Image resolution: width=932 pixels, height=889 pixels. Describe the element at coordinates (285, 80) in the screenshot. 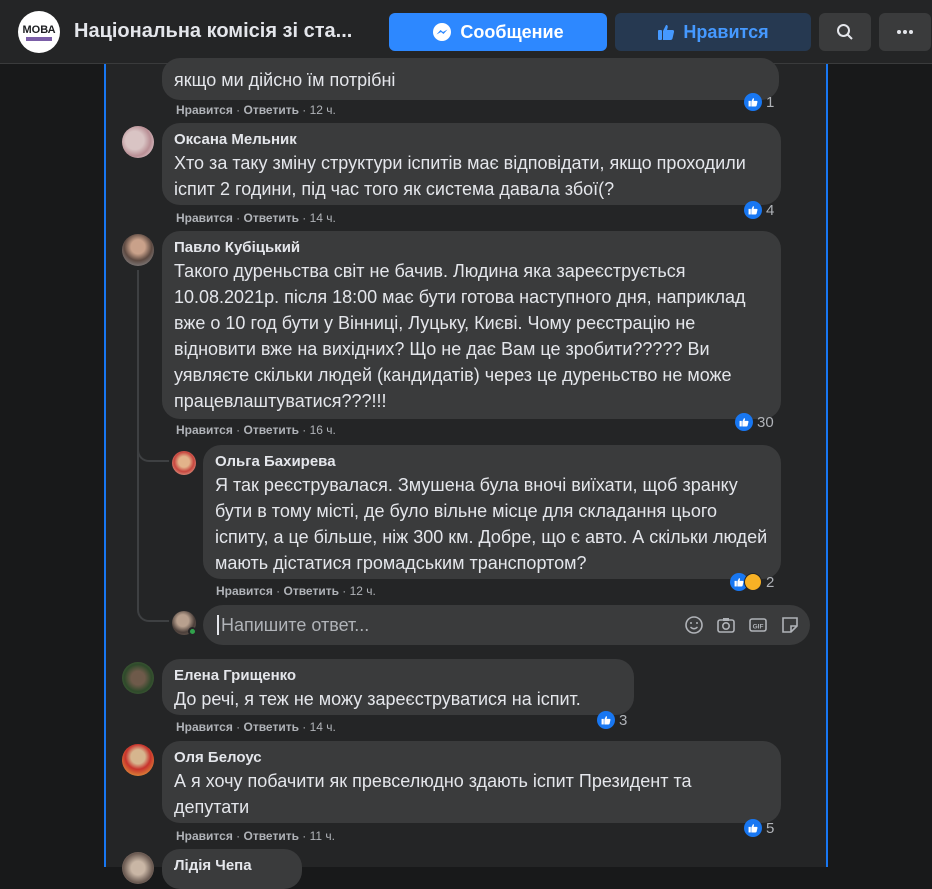

I see `comment-text: якщо ми дійсно їм потрібні` at that location.